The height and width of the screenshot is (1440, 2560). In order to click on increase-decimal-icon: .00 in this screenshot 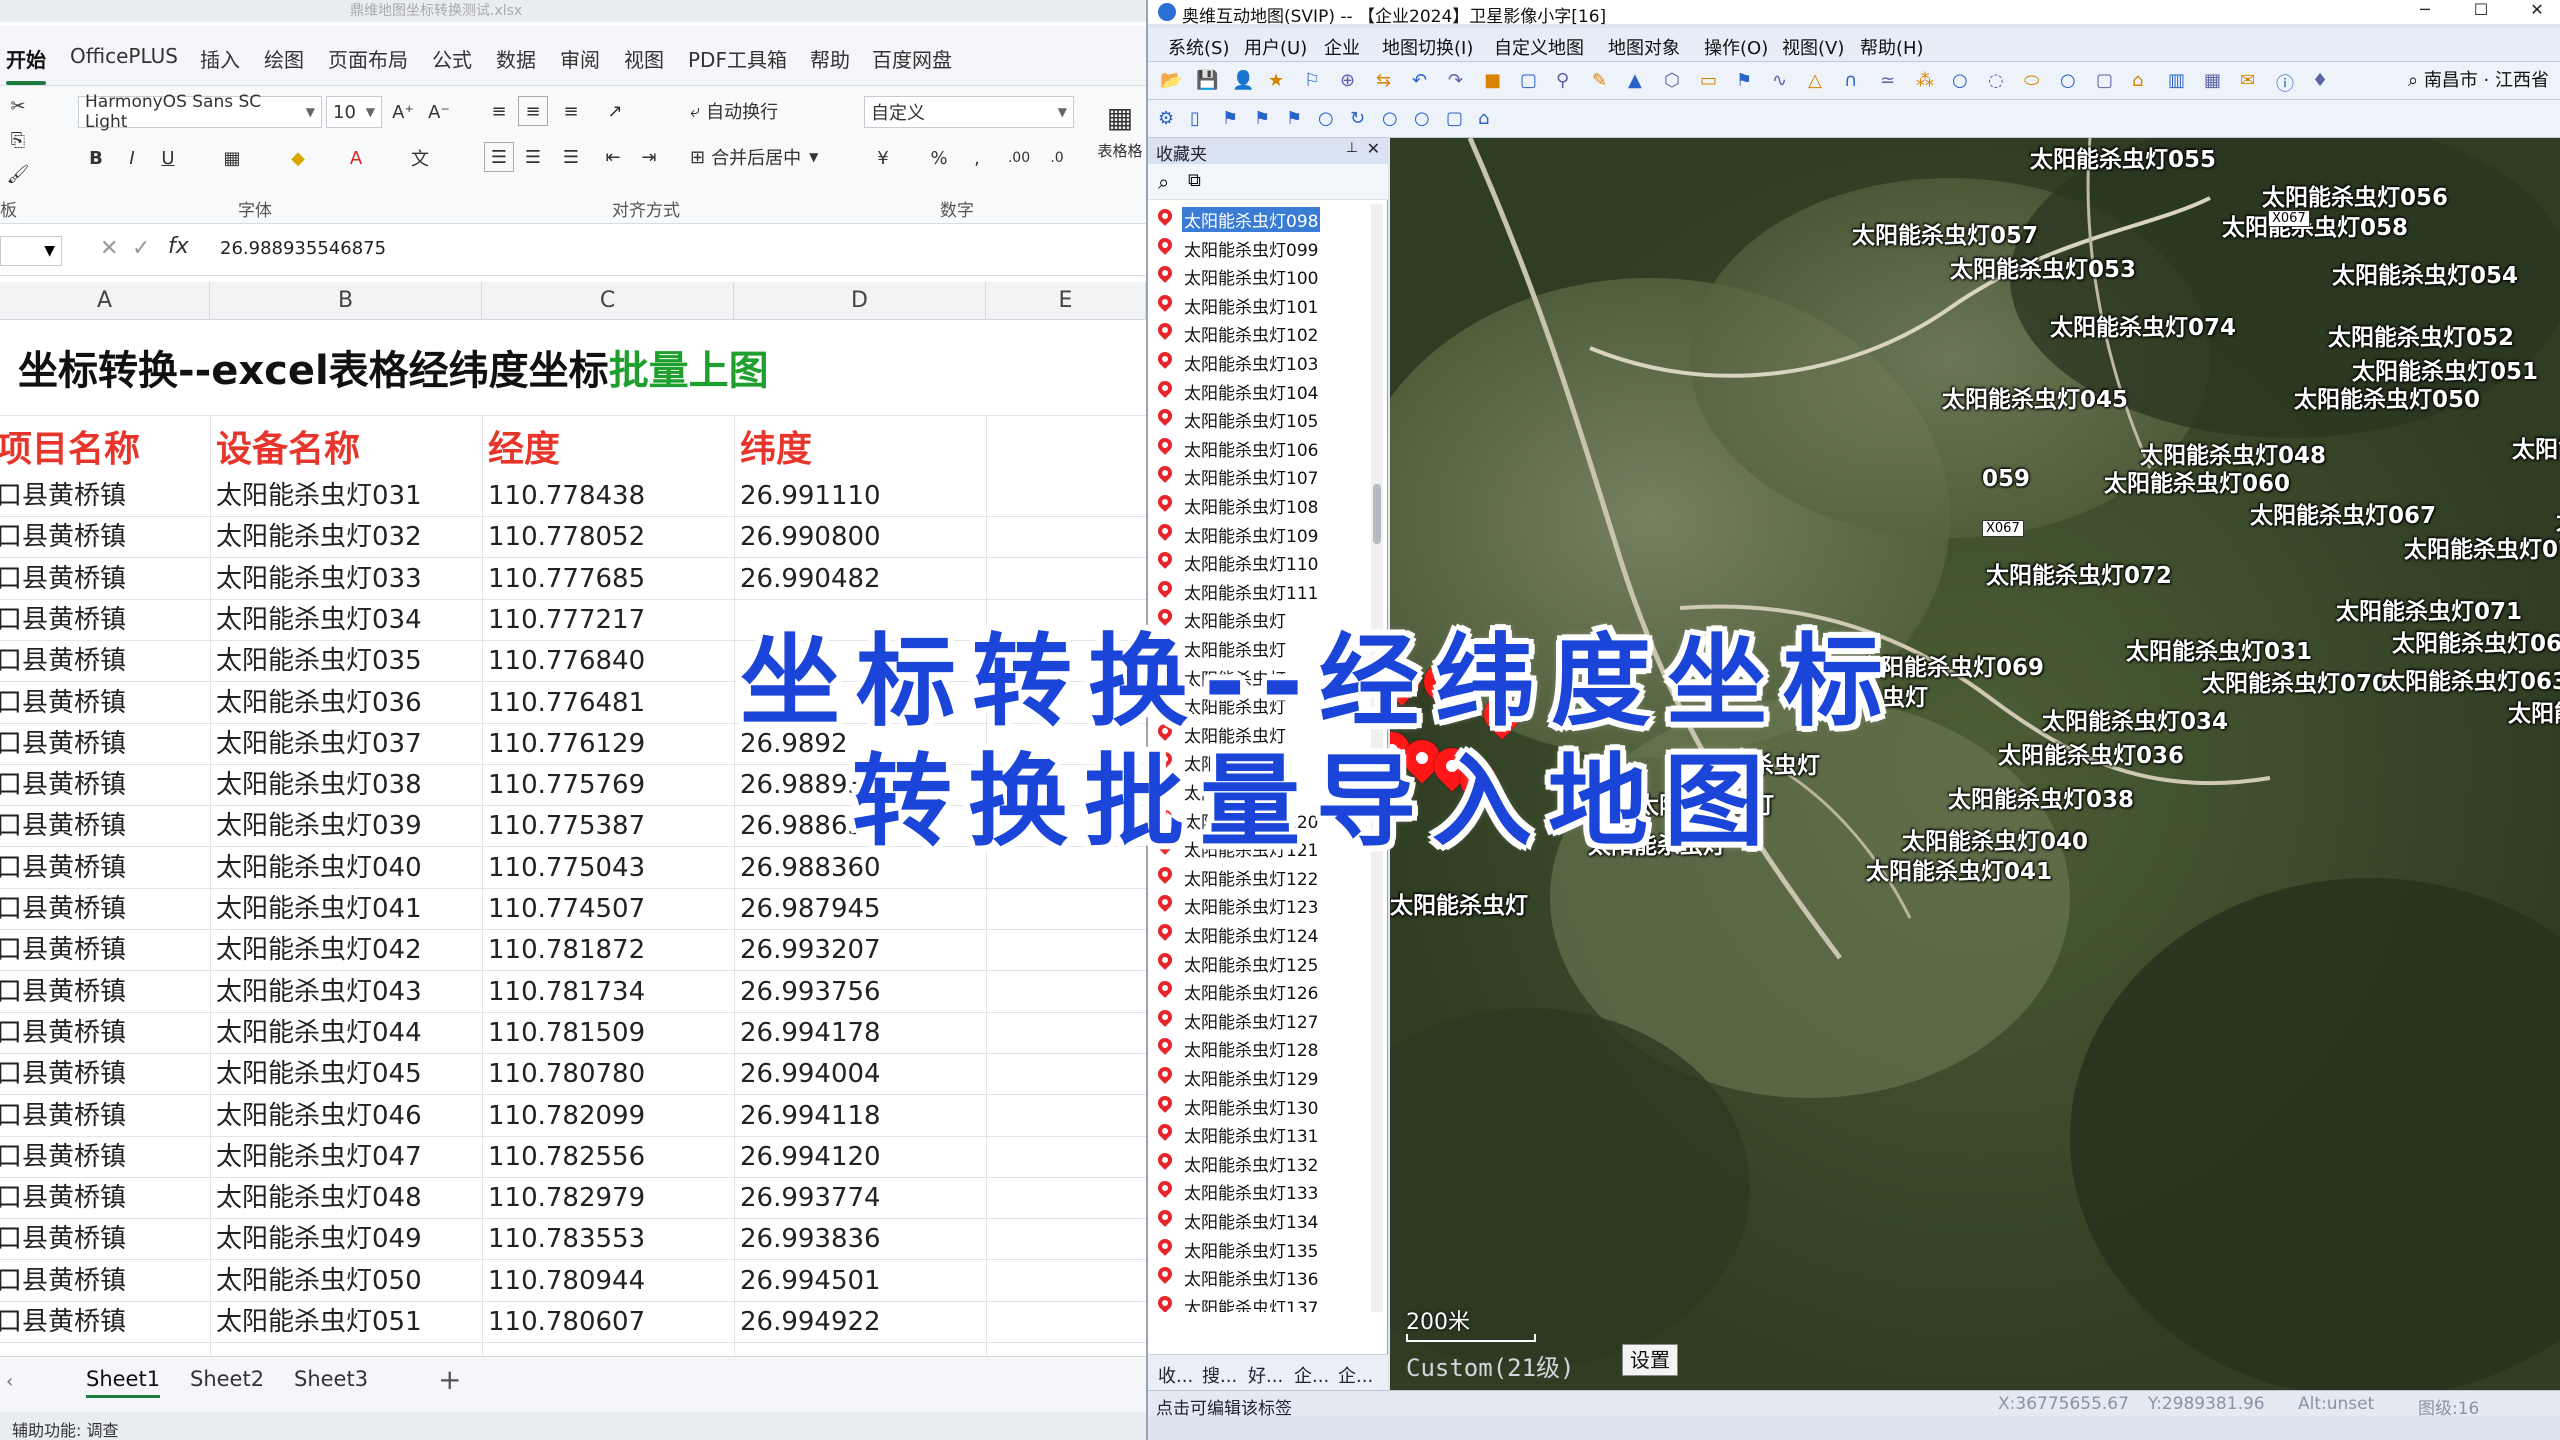, I will do `click(1019, 158)`.